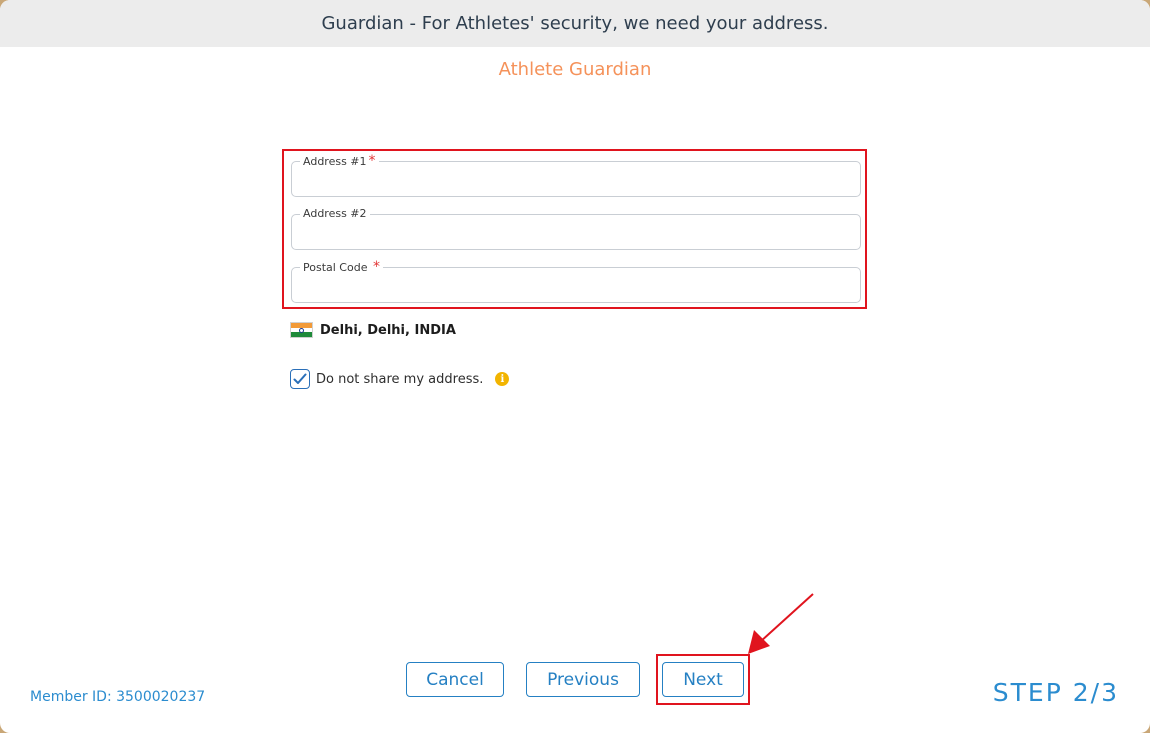 This screenshot has width=1150, height=733. I want to click on address1-input, so click(576, 181).